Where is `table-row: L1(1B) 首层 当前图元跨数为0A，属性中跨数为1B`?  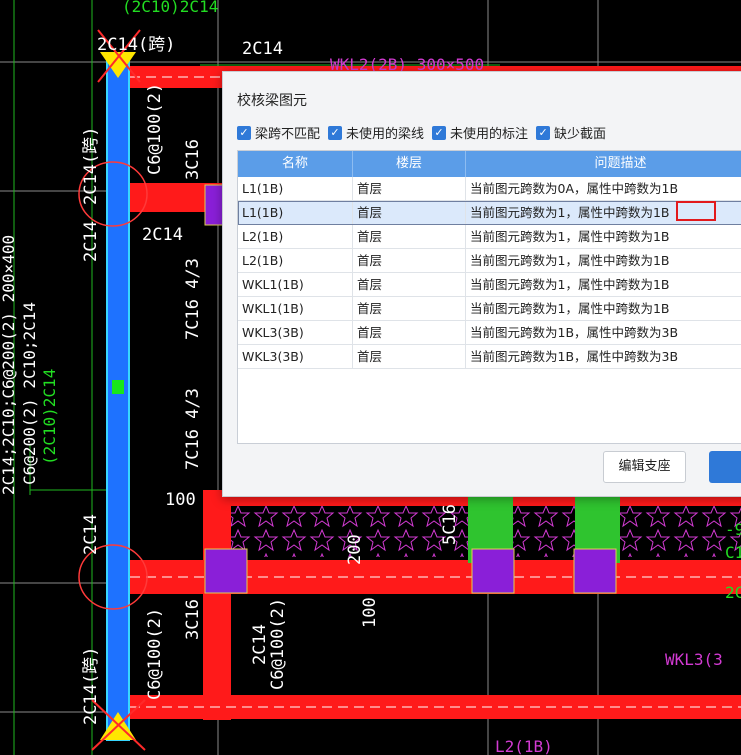
table-row: L1(1B) 首层 当前图元跨数为0A，属性中跨数为1B is located at coordinates (489, 189).